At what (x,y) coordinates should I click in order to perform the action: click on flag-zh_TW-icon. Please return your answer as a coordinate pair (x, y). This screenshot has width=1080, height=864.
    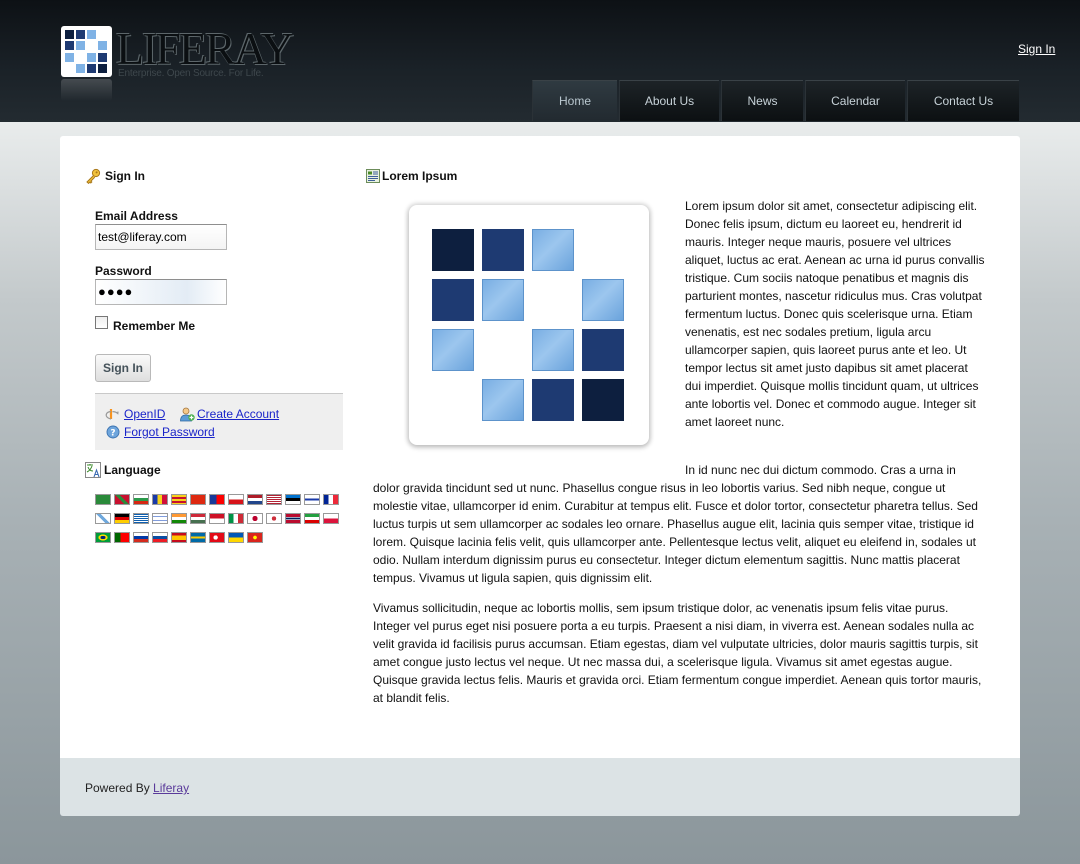
    Looking at the image, I should click on (217, 499).